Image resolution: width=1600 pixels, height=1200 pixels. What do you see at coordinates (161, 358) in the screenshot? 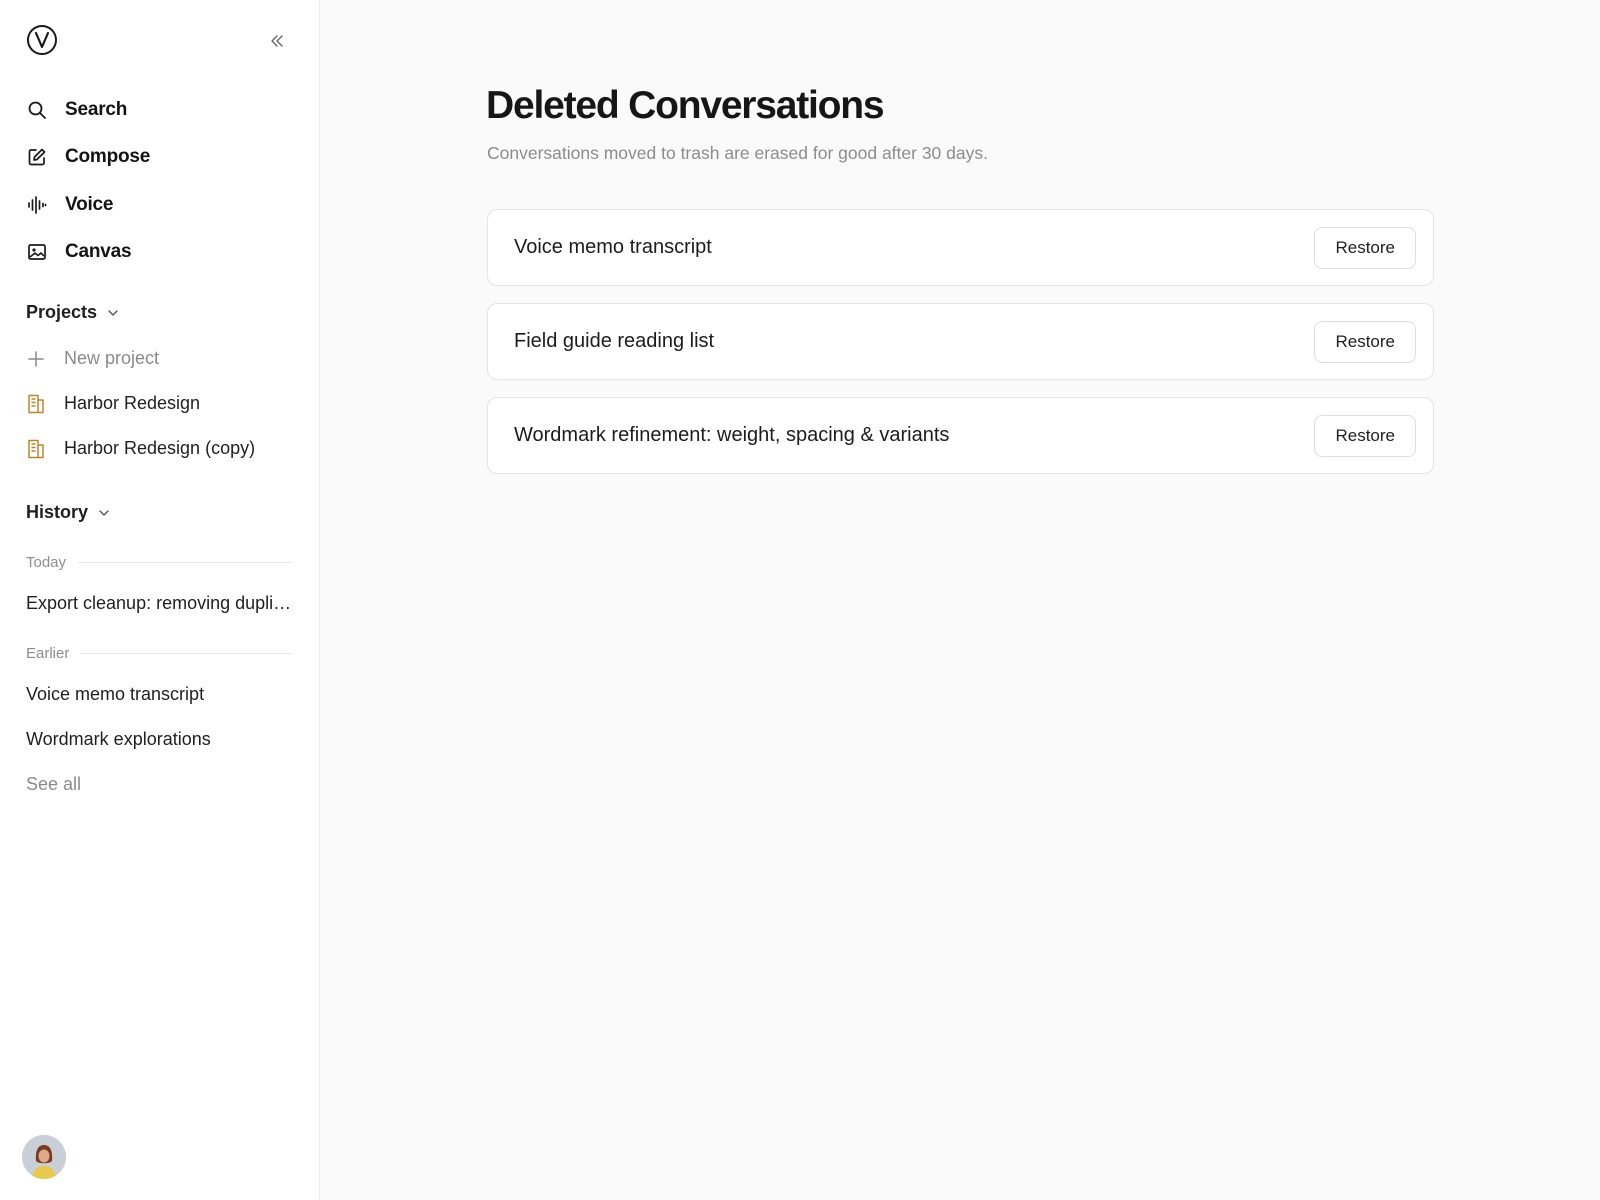
I see `new-project-button: New project` at bounding box center [161, 358].